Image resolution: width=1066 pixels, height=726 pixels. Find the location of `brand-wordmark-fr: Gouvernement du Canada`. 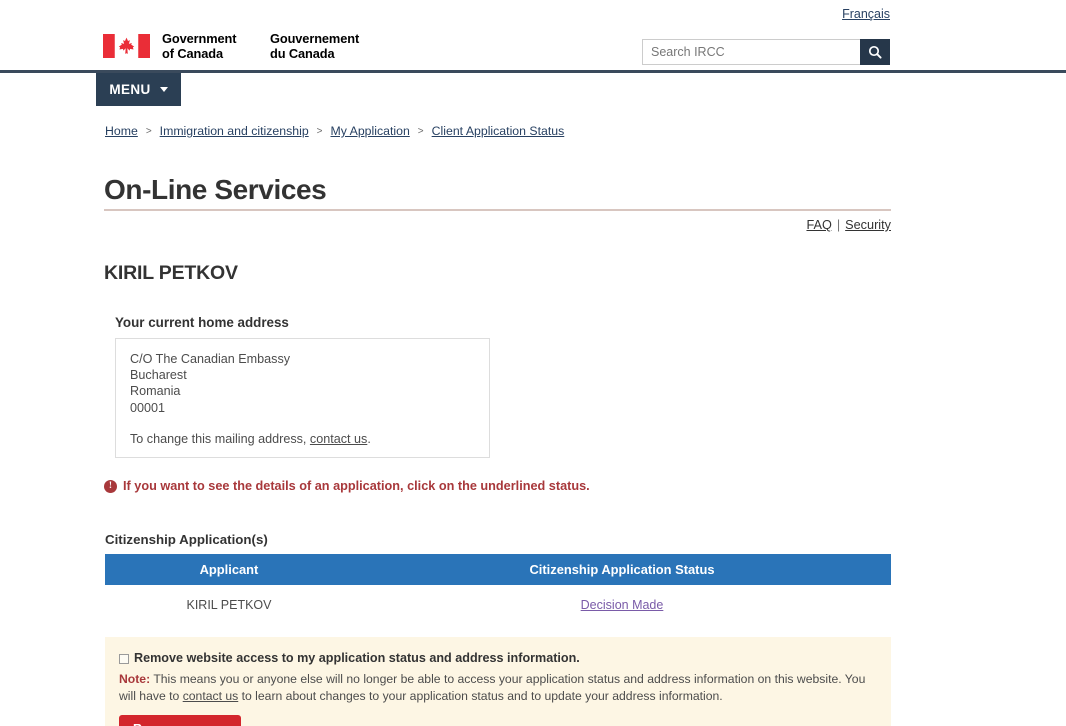

brand-wordmark-fr: Gouvernement du Canada is located at coordinates (314, 46).